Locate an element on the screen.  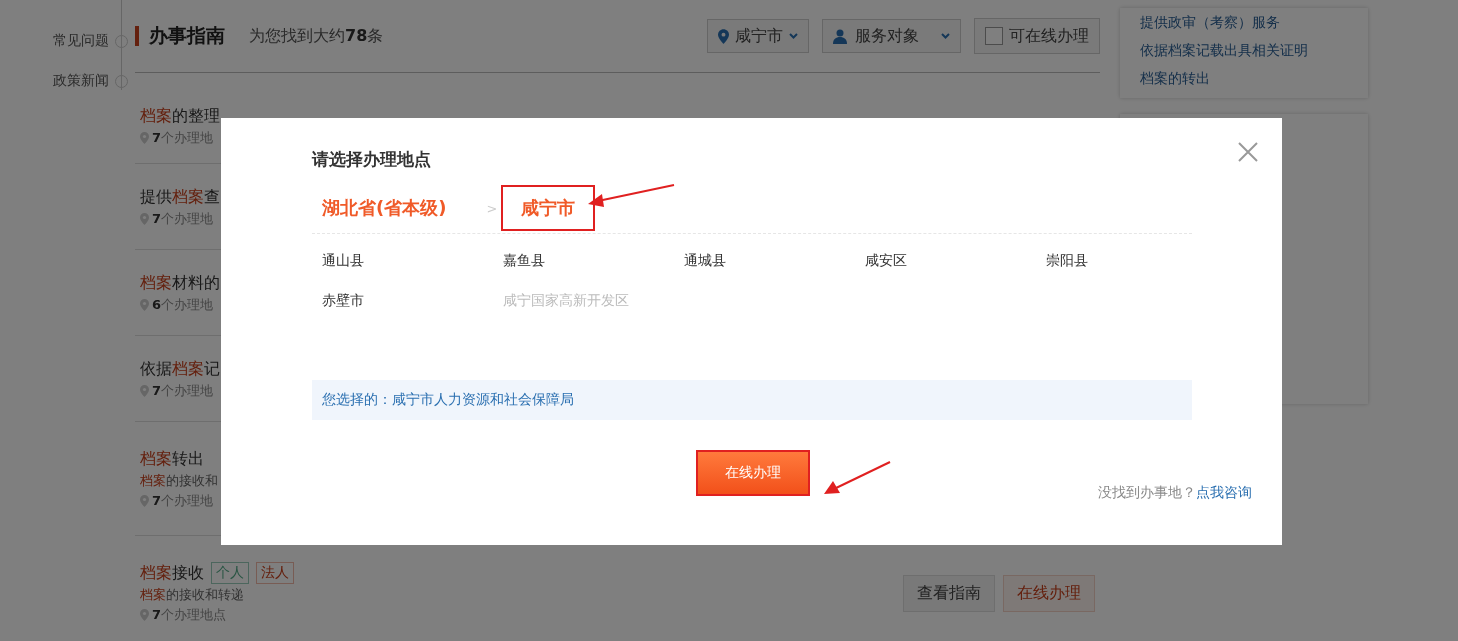
person-icon is located at coordinates (840, 36).